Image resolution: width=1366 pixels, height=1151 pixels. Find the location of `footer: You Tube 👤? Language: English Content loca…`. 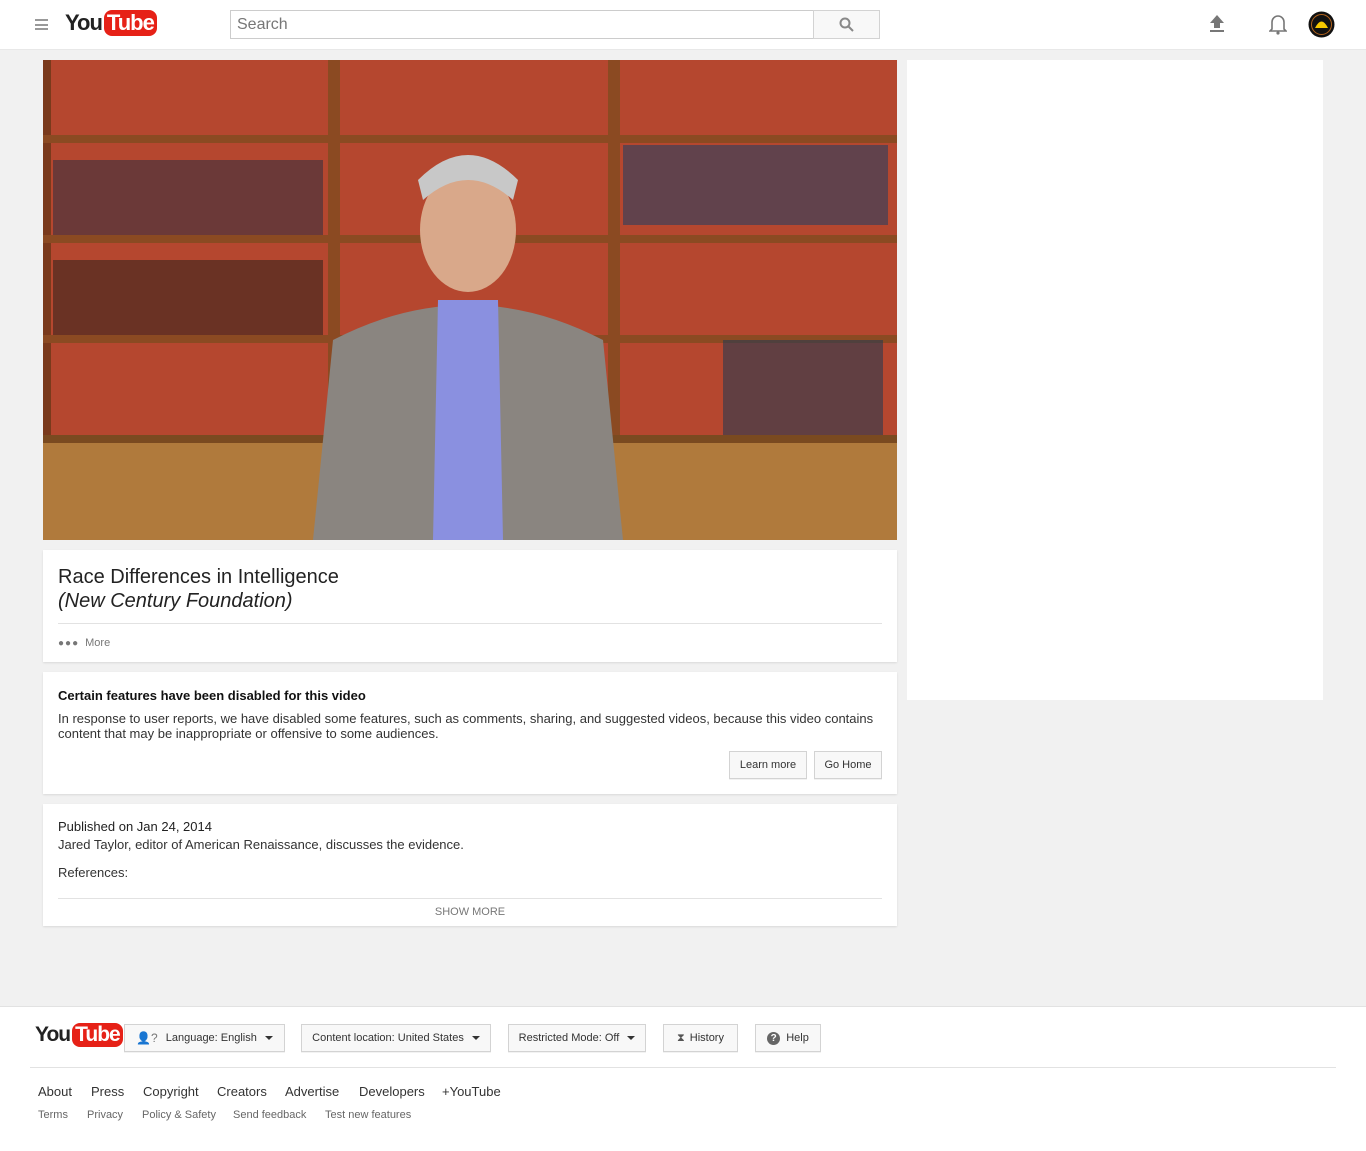

footer: You Tube 👤? Language: English Content loca… is located at coordinates (683, 1078).